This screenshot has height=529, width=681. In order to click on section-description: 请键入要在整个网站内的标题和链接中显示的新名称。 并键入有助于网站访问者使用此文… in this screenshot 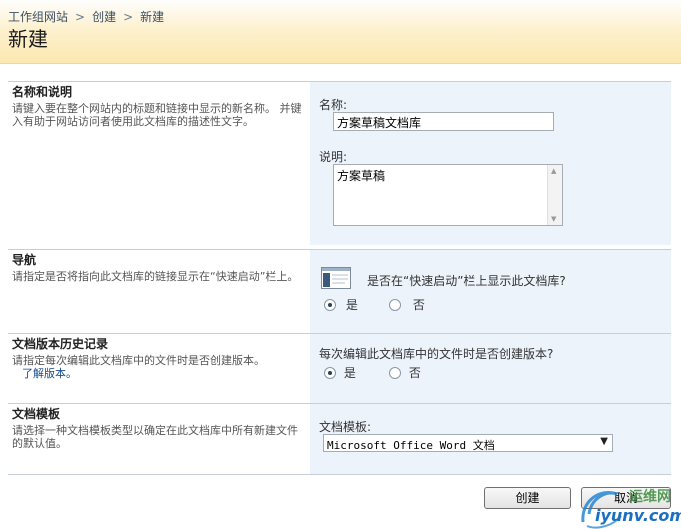, I will do `click(157, 115)`.